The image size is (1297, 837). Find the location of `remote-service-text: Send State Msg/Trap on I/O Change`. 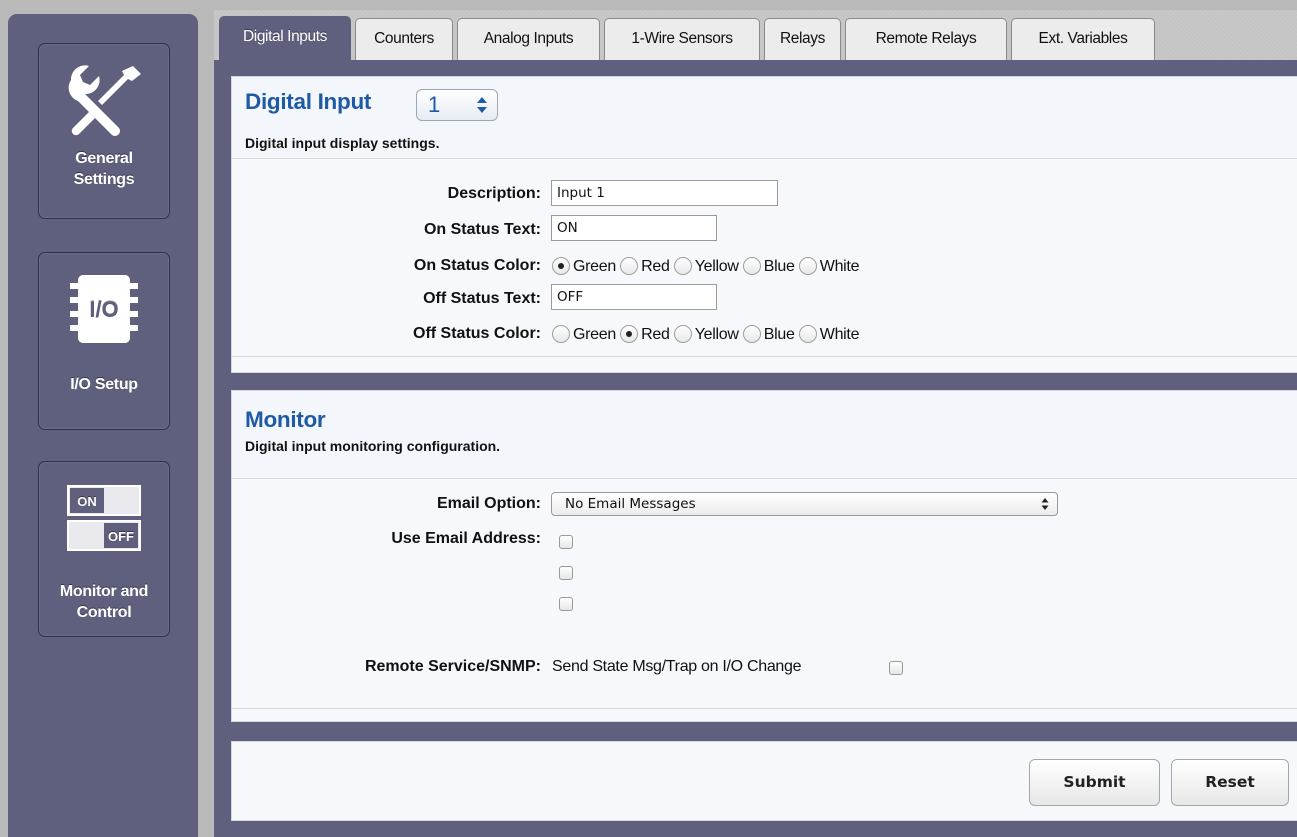

remote-service-text: Send State Msg/Trap on I/O Change is located at coordinates (677, 666).